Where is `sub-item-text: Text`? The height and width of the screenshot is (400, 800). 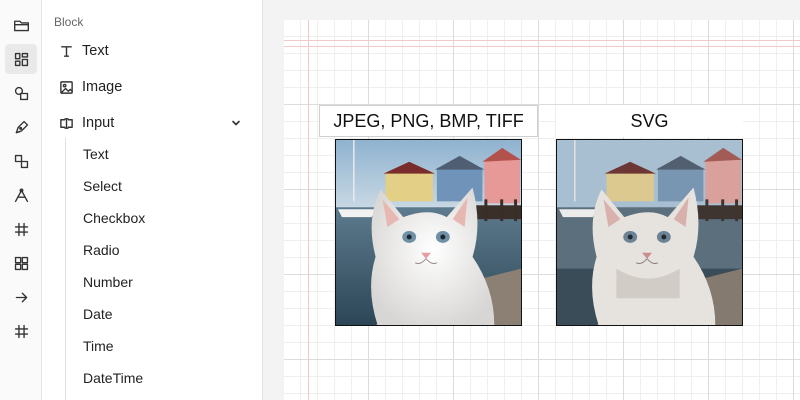
sub-item-text: Text is located at coordinates (96, 154).